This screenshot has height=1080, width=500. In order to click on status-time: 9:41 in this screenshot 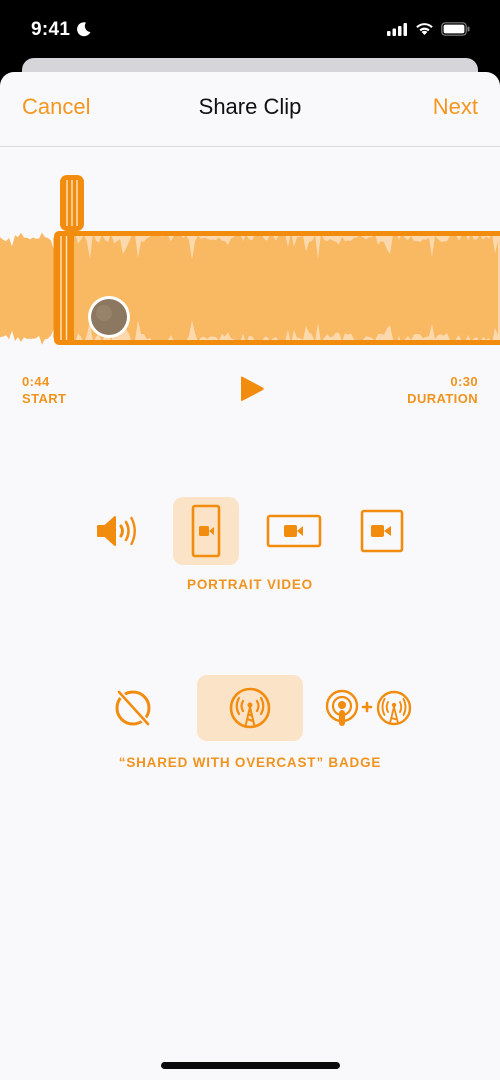, I will do `click(51, 29)`.